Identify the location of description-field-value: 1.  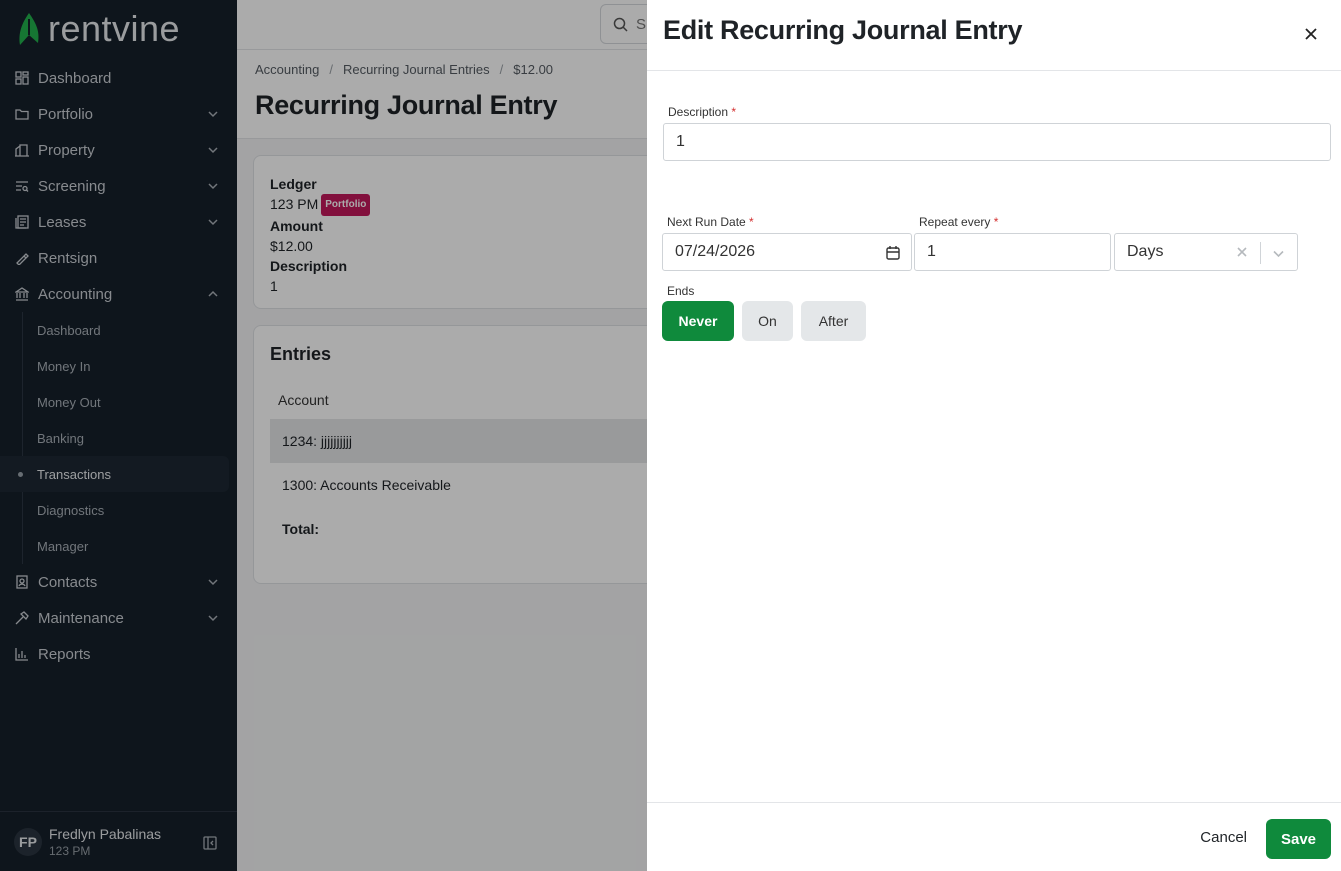
(680, 141).